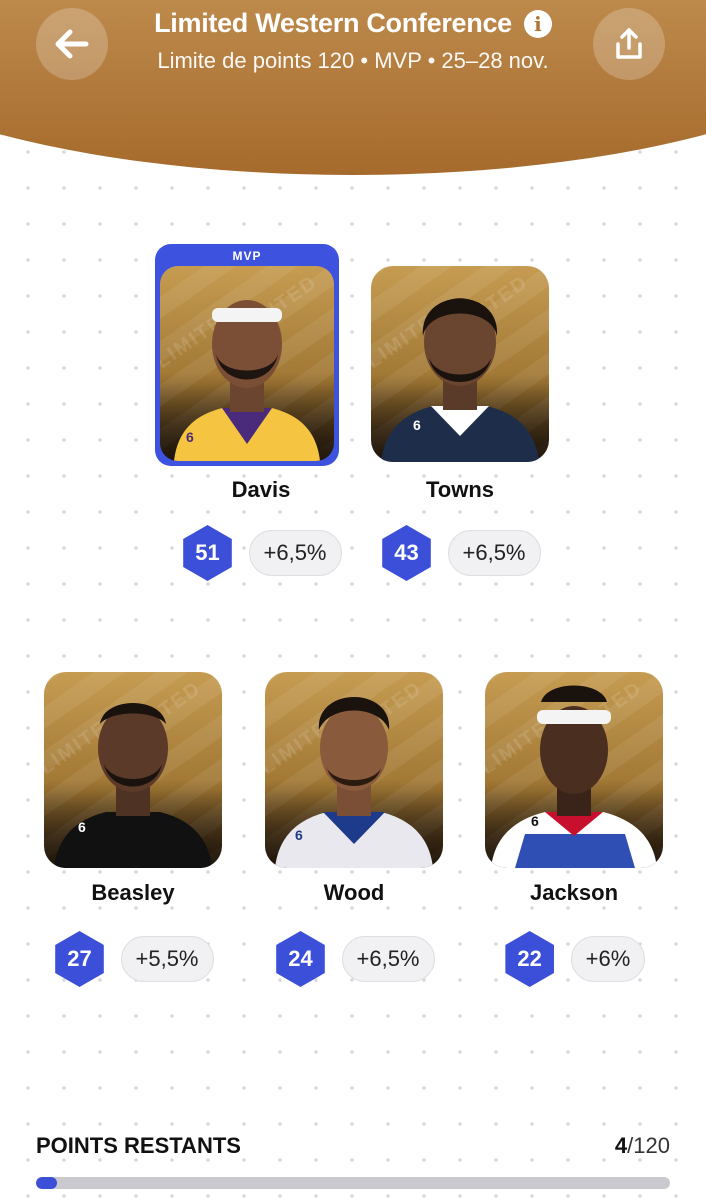 Image resolution: width=706 pixels, height=1200 pixels. I want to click on score-value: 22, so click(529, 958).